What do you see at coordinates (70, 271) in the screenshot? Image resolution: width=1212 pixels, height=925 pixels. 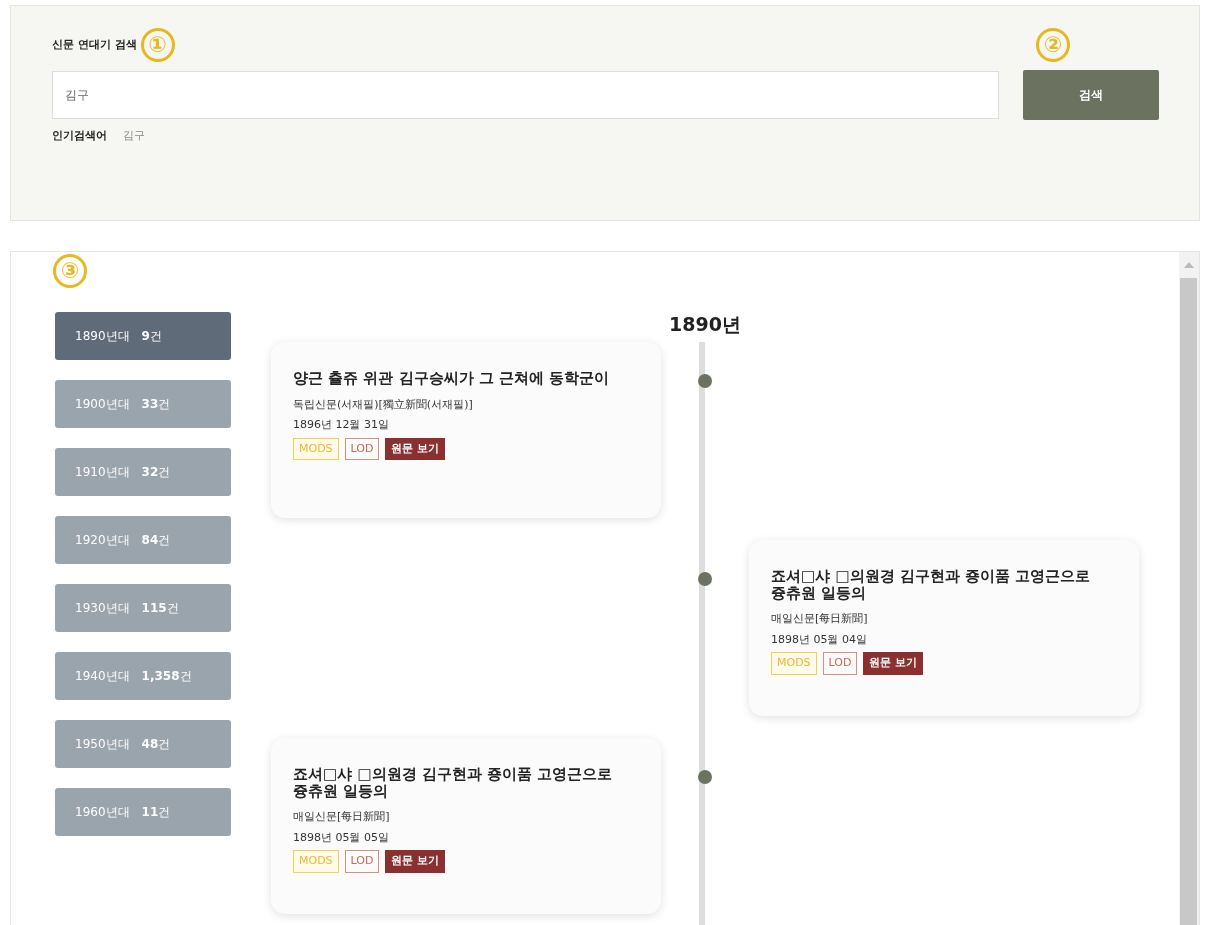 I see `callout-number: ③` at bounding box center [70, 271].